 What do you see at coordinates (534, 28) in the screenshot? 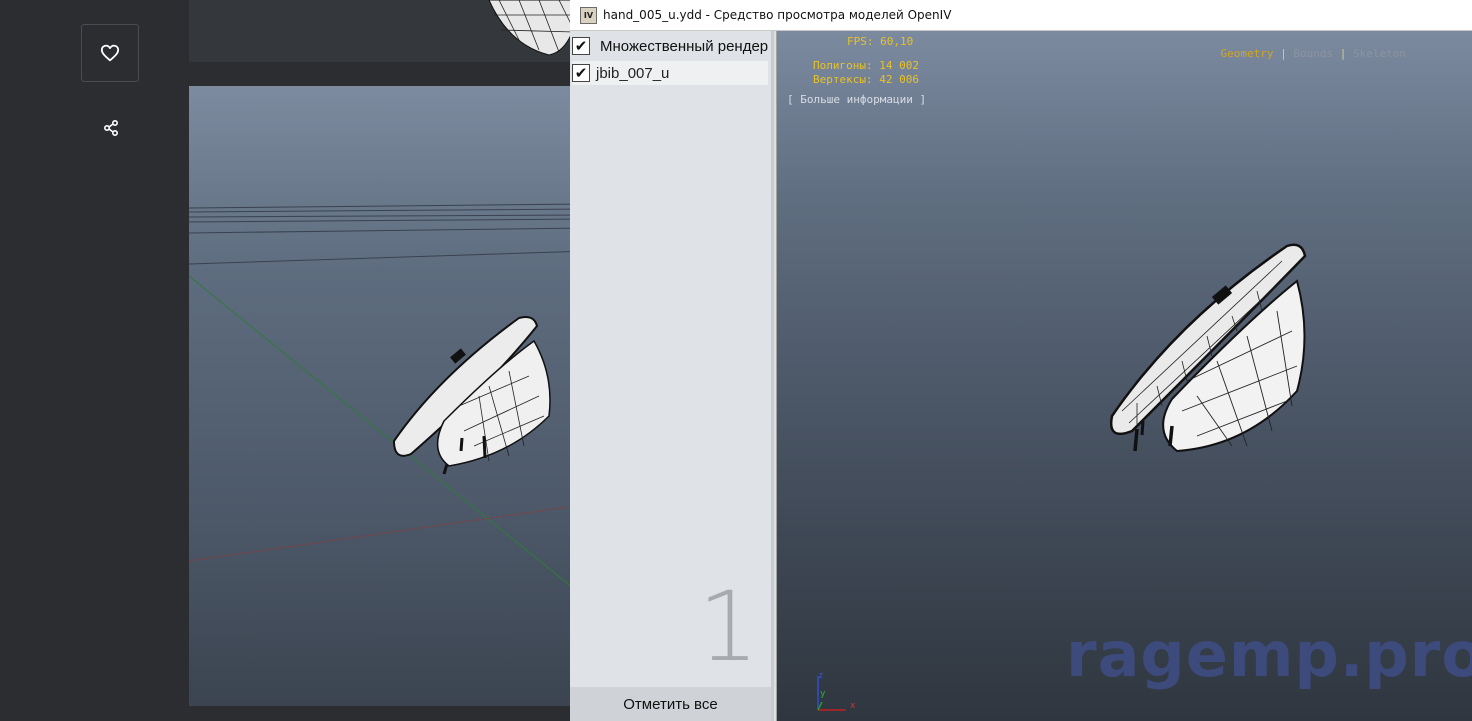
I see `model-wireframe-partial` at bounding box center [534, 28].